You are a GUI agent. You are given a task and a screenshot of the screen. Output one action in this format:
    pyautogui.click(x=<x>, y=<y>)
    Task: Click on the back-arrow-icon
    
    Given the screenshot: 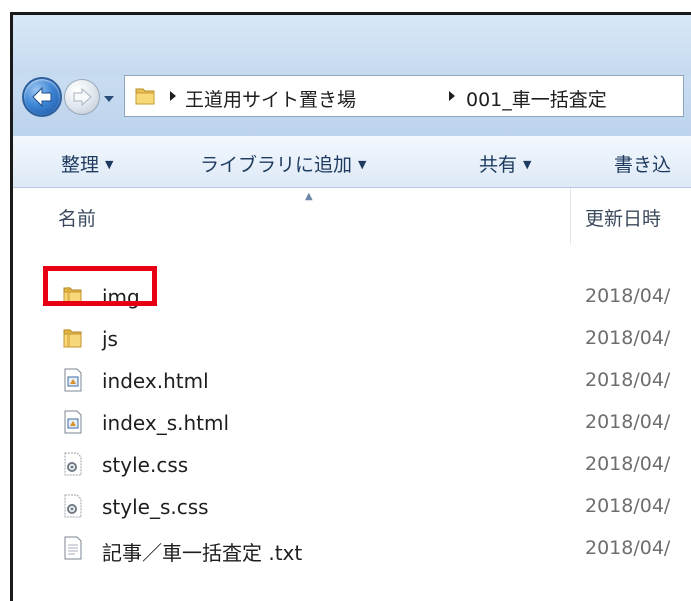 What is the action you would take?
    pyautogui.click(x=42, y=97)
    